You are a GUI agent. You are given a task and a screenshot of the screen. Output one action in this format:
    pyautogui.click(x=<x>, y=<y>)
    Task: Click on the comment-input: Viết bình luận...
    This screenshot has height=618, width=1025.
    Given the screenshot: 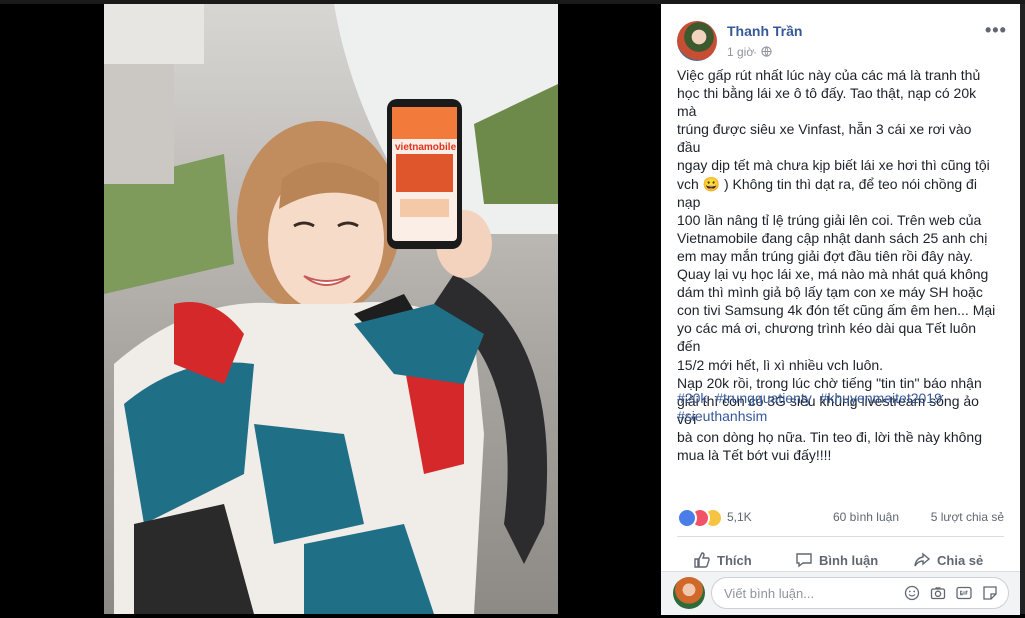 What is the action you would take?
    pyautogui.click(x=860, y=593)
    